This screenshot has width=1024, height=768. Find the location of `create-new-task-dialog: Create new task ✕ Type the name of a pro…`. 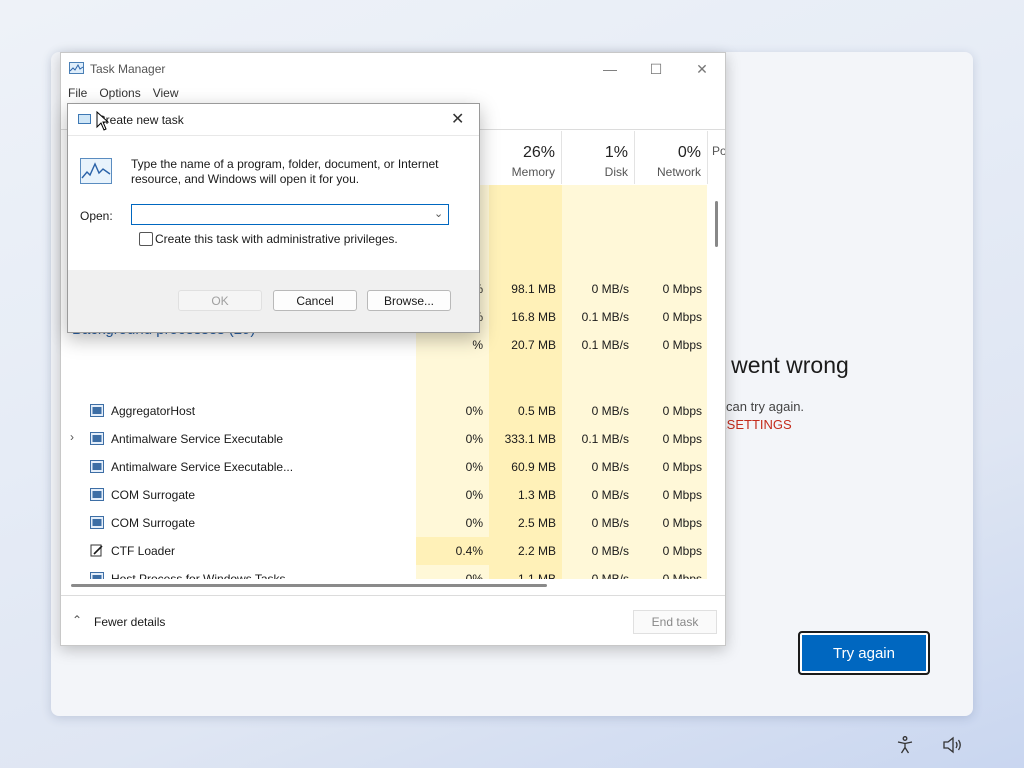

create-new-task-dialog: Create new task ✕ Type the name of a pro… is located at coordinates (273, 218).